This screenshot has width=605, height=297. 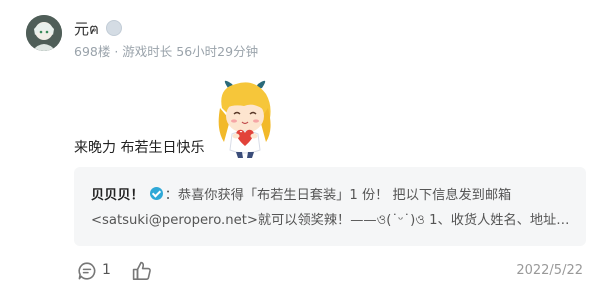 I want to click on floor-number: 698楼, so click(x=92, y=51).